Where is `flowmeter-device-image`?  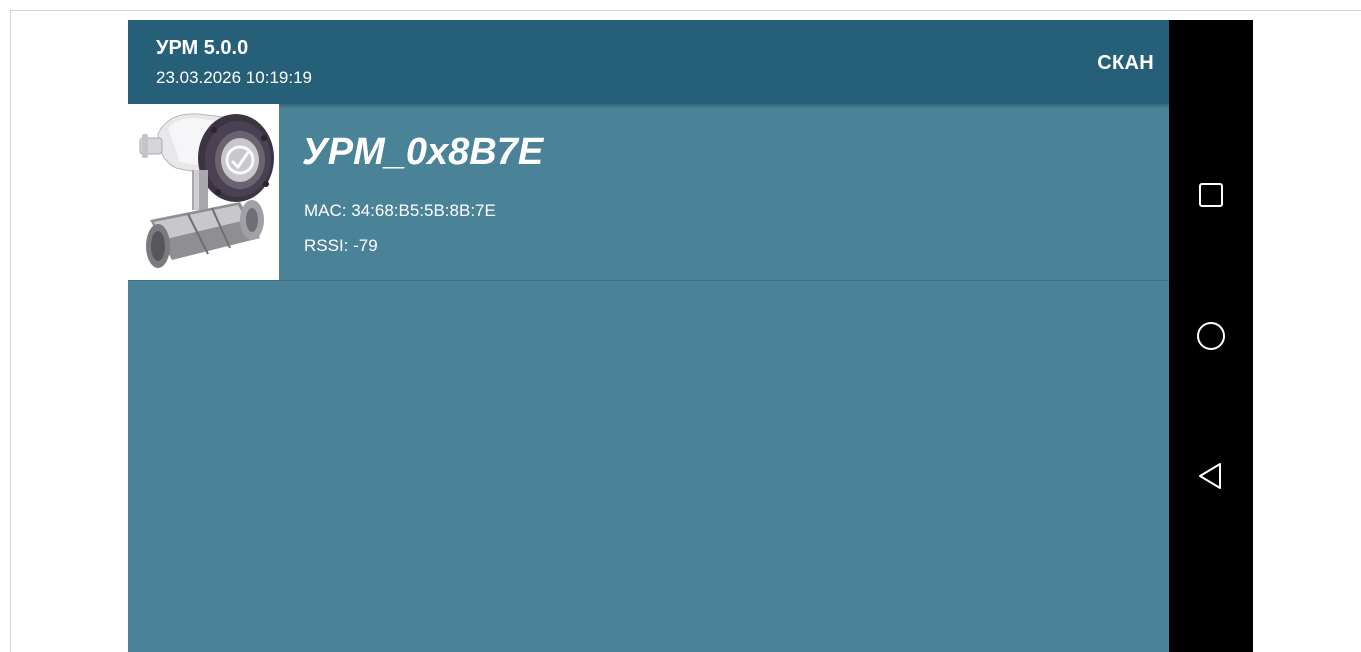
flowmeter-device-image is located at coordinates (203, 192).